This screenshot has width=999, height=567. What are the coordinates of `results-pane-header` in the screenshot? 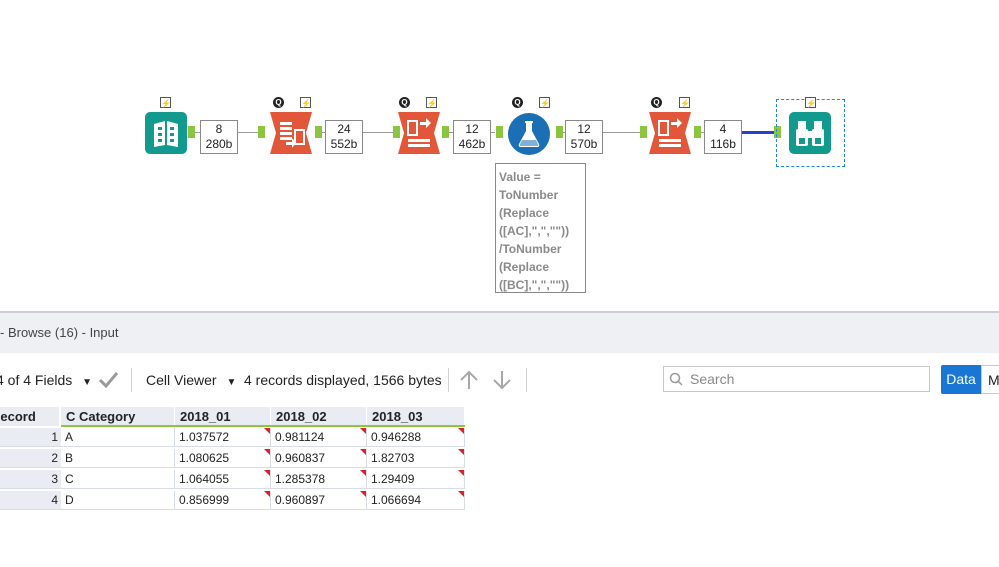 It's located at (499, 333).